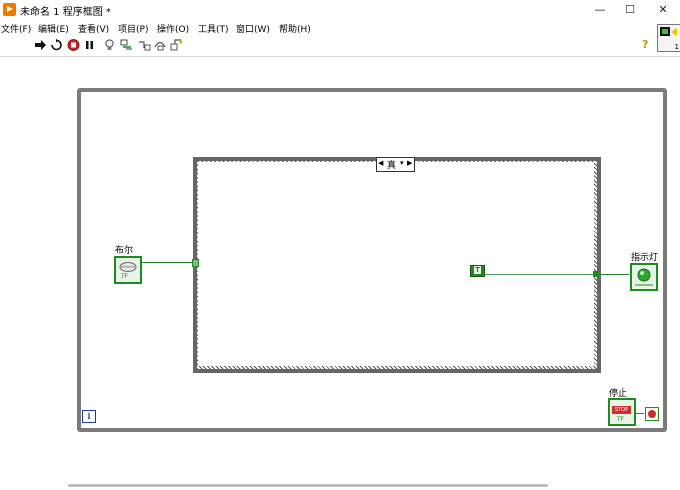 The width and height of the screenshot is (680, 490). Describe the element at coordinates (621, 419) in the screenshot. I see `stop-tf-label: TF` at that location.